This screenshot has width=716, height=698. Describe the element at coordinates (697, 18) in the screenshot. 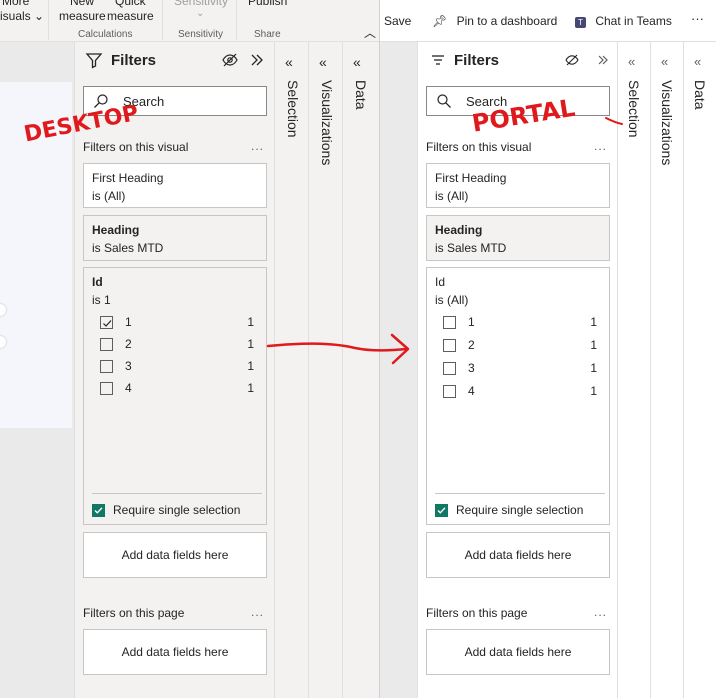

I see `more-options-icon: ···` at that location.